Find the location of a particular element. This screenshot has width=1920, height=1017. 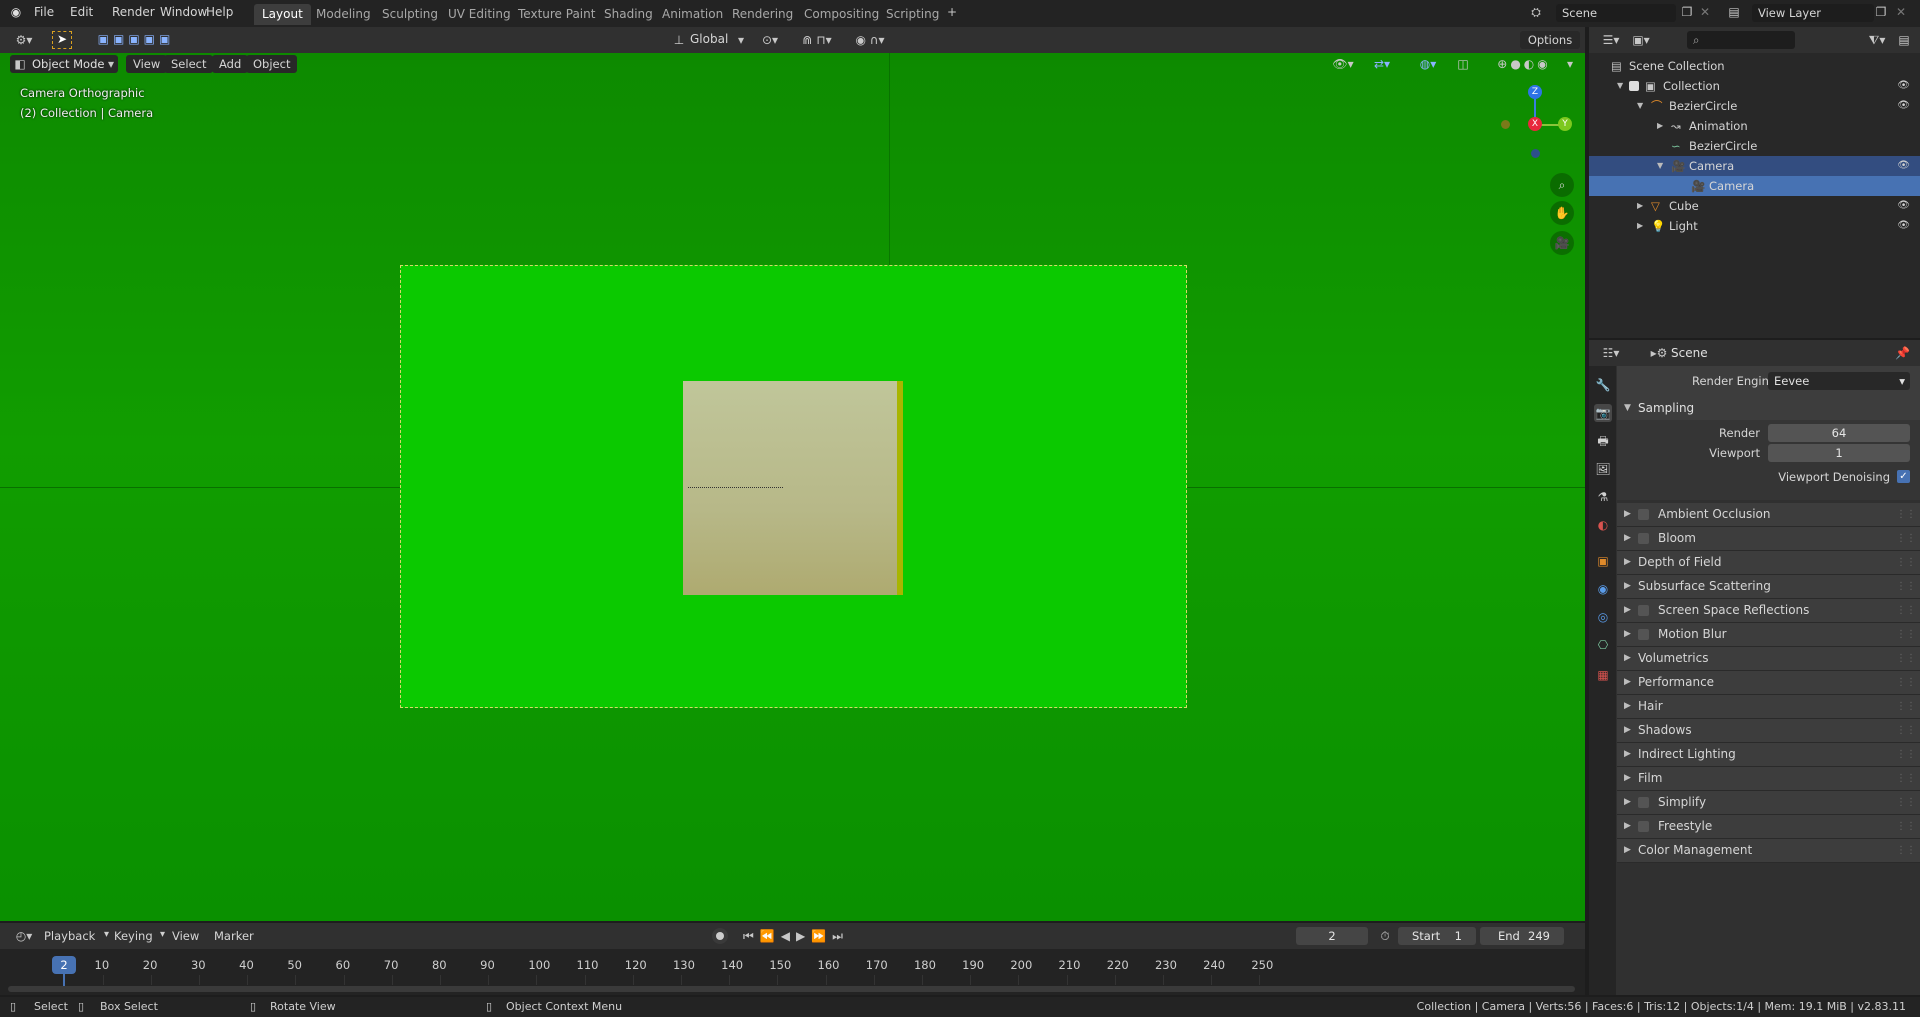

workspace-tab-sculpting: Sculpting is located at coordinates (410, 14).